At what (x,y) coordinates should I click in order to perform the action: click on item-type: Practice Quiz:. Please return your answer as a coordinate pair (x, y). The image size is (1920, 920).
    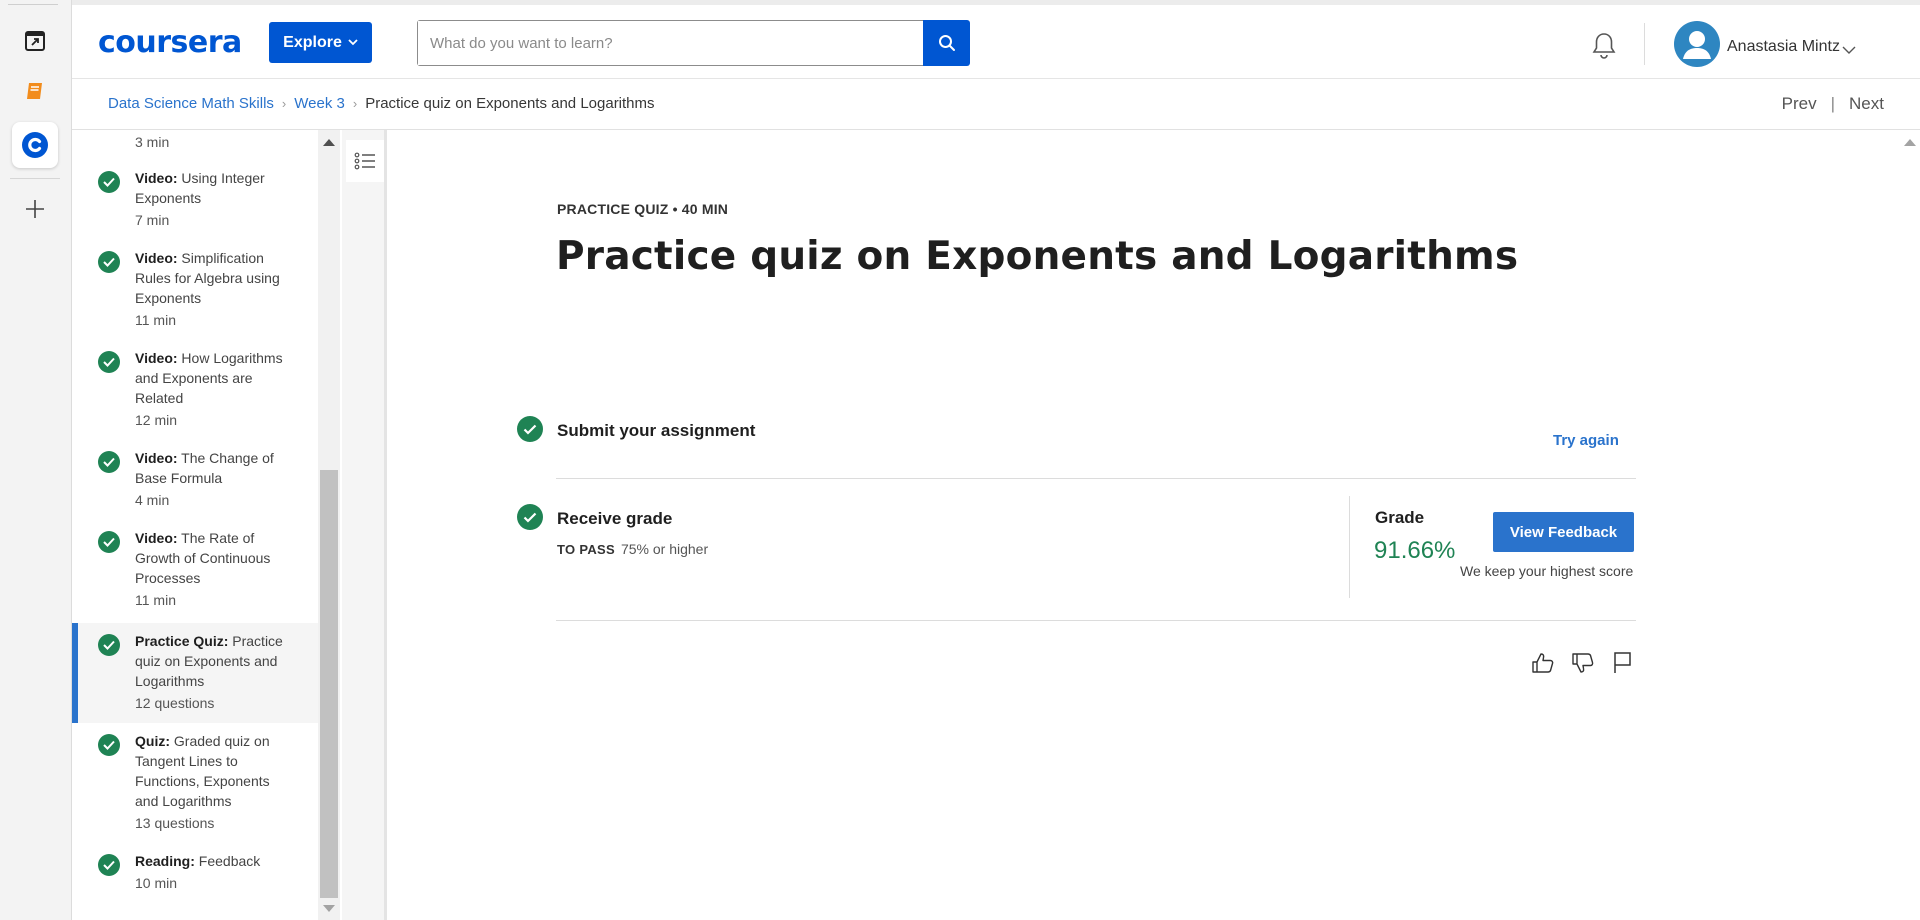
    Looking at the image, I should click on (182, 641).